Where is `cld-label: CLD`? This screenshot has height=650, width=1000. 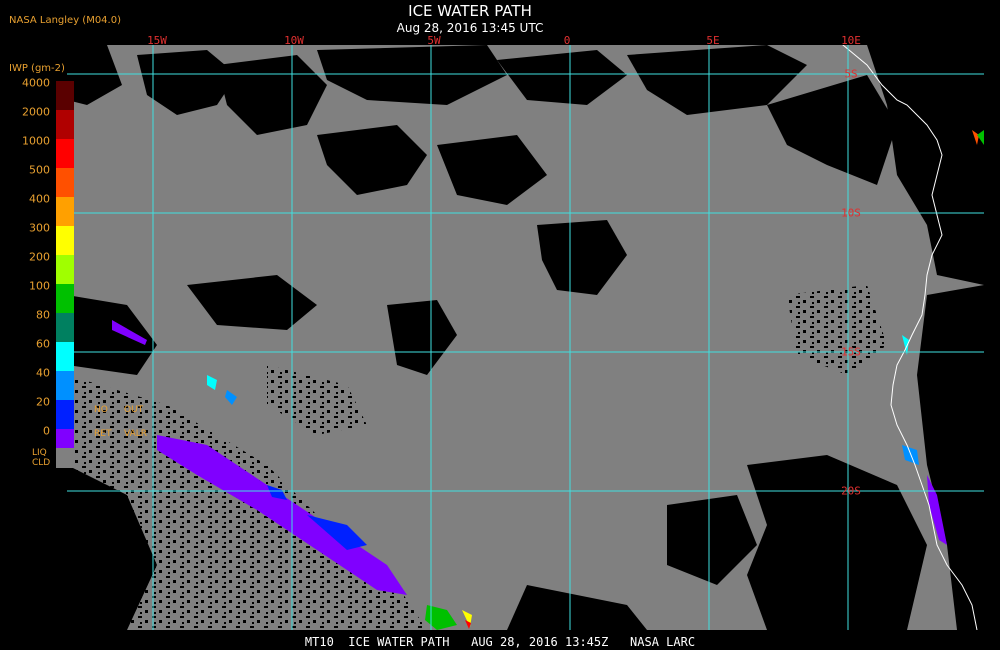 cld-label: CLD is located at coordinates (41, 463).